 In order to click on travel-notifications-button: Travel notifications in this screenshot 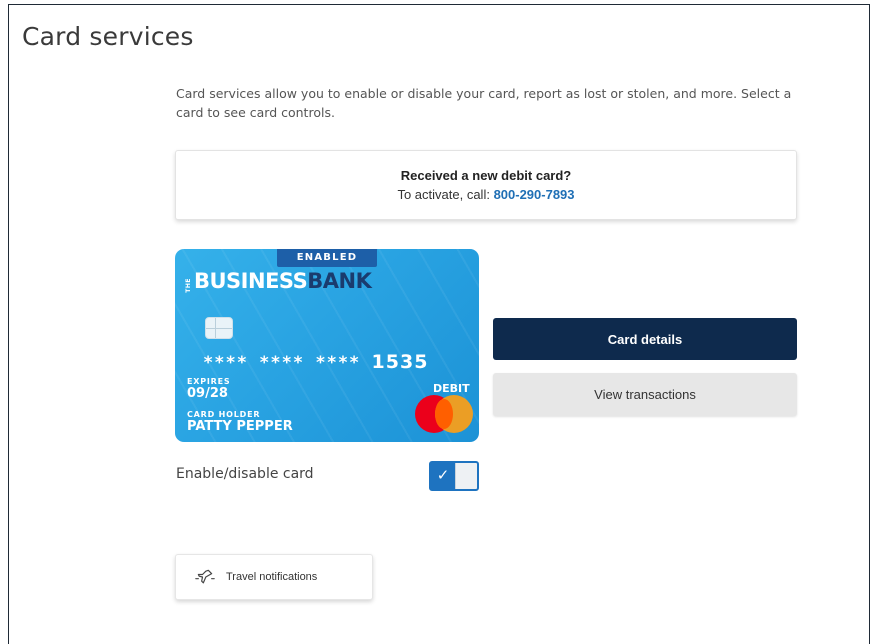, I will do `click(274, 577)`.